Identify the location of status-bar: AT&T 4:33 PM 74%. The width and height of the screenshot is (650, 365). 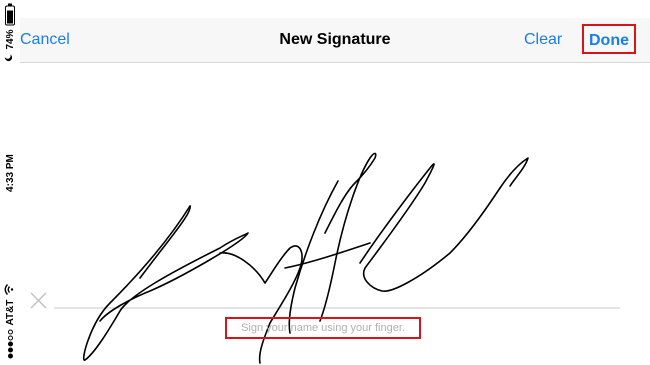
(10, 182).